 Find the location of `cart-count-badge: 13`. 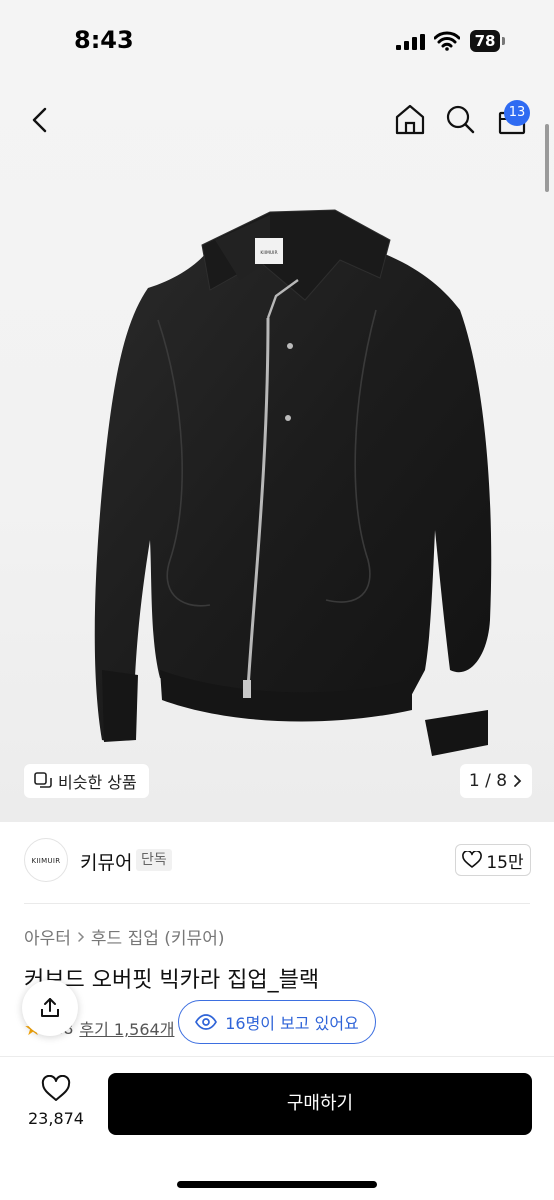

cart-count-badge: 13 is located at coordinates (517, 113).